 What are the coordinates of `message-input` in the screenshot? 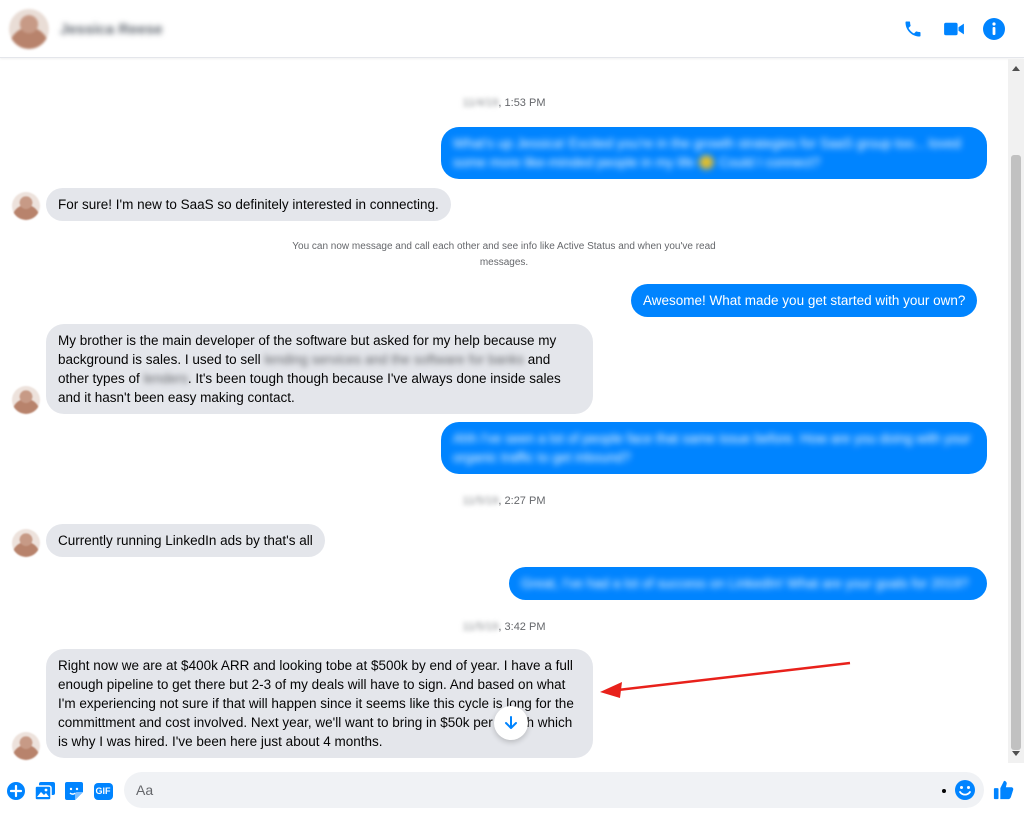 It's located at (524, 790).